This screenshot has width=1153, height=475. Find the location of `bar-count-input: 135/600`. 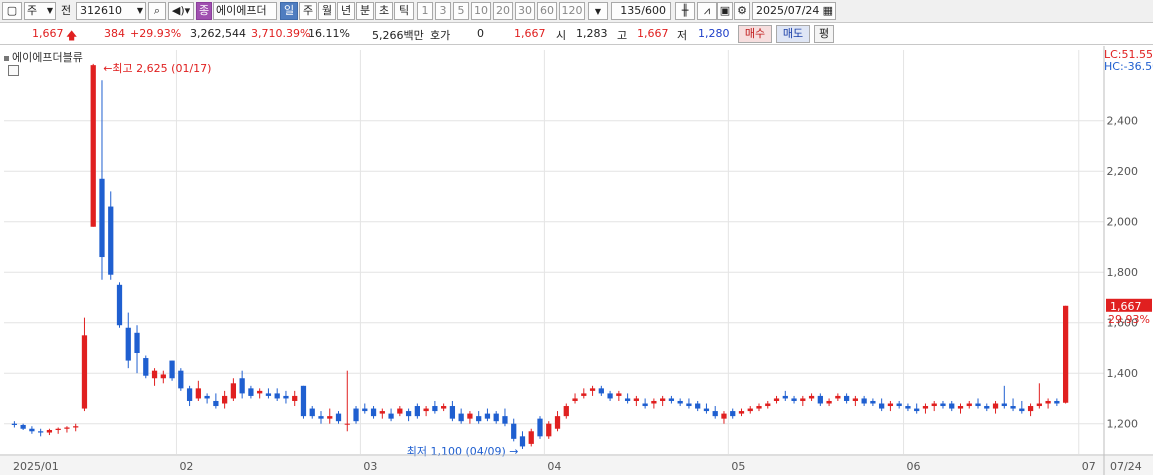

bar-count-input: 135/600 is located at coordinates (641, 11).